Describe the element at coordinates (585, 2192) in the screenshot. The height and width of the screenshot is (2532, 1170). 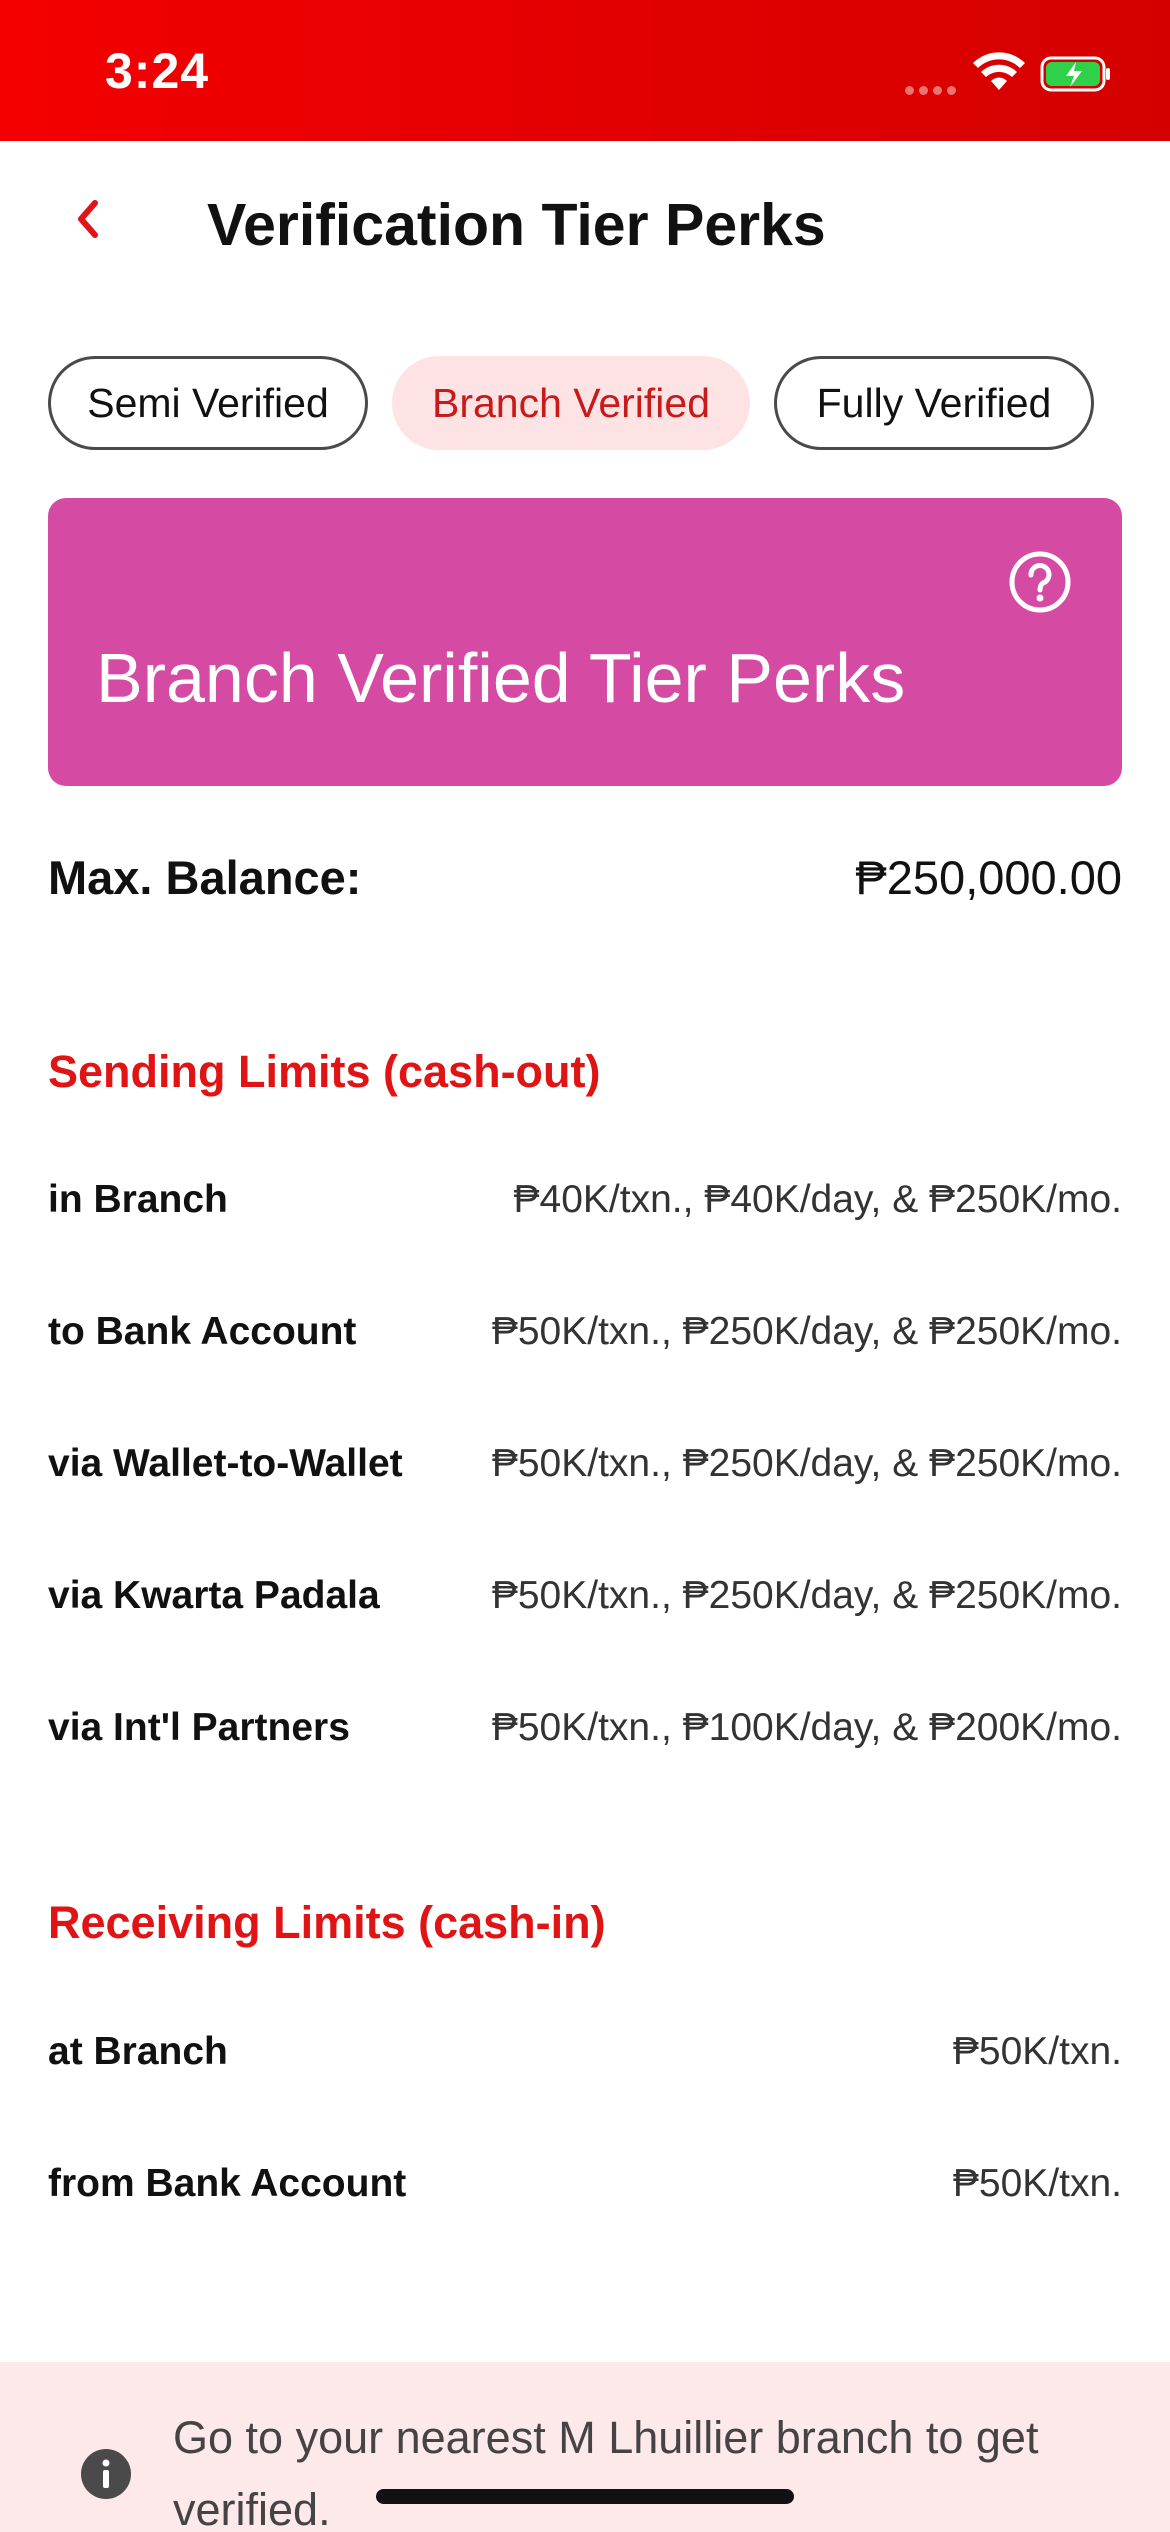
I see `receiving-row-bank-account: from Bank Account ₱50K/txn.` at that location.